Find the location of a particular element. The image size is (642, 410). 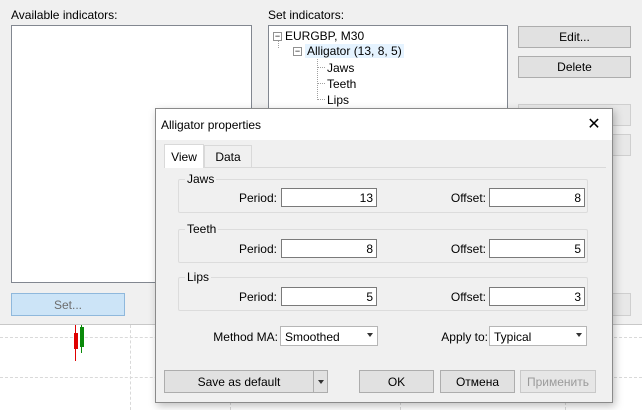

tree-node-lips: Lips is located at coordinates (338, 100).